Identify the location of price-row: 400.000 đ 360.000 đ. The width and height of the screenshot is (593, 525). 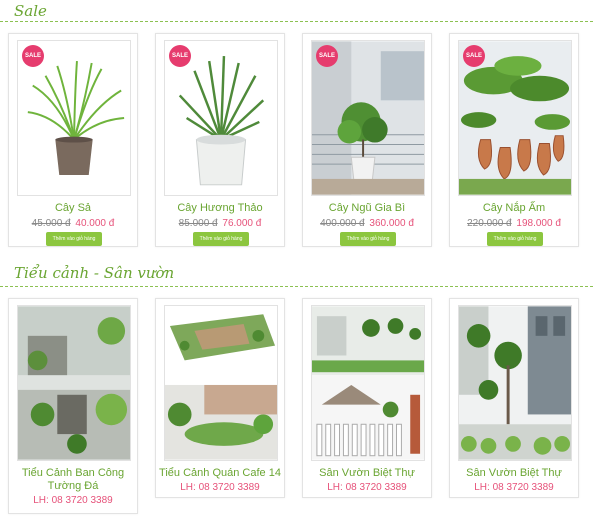
(367, 223).